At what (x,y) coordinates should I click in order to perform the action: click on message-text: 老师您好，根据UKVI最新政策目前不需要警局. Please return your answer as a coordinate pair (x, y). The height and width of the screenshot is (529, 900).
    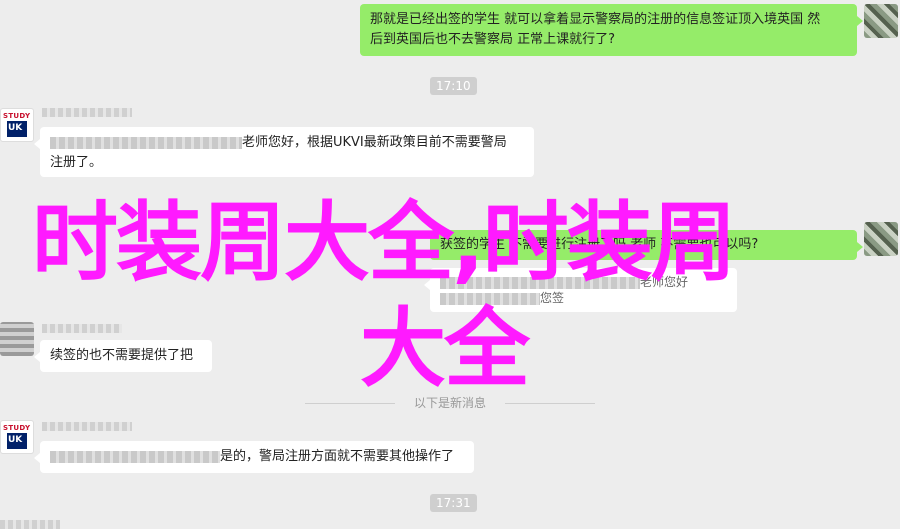
    Looking at the image, I should click on (374, 142).